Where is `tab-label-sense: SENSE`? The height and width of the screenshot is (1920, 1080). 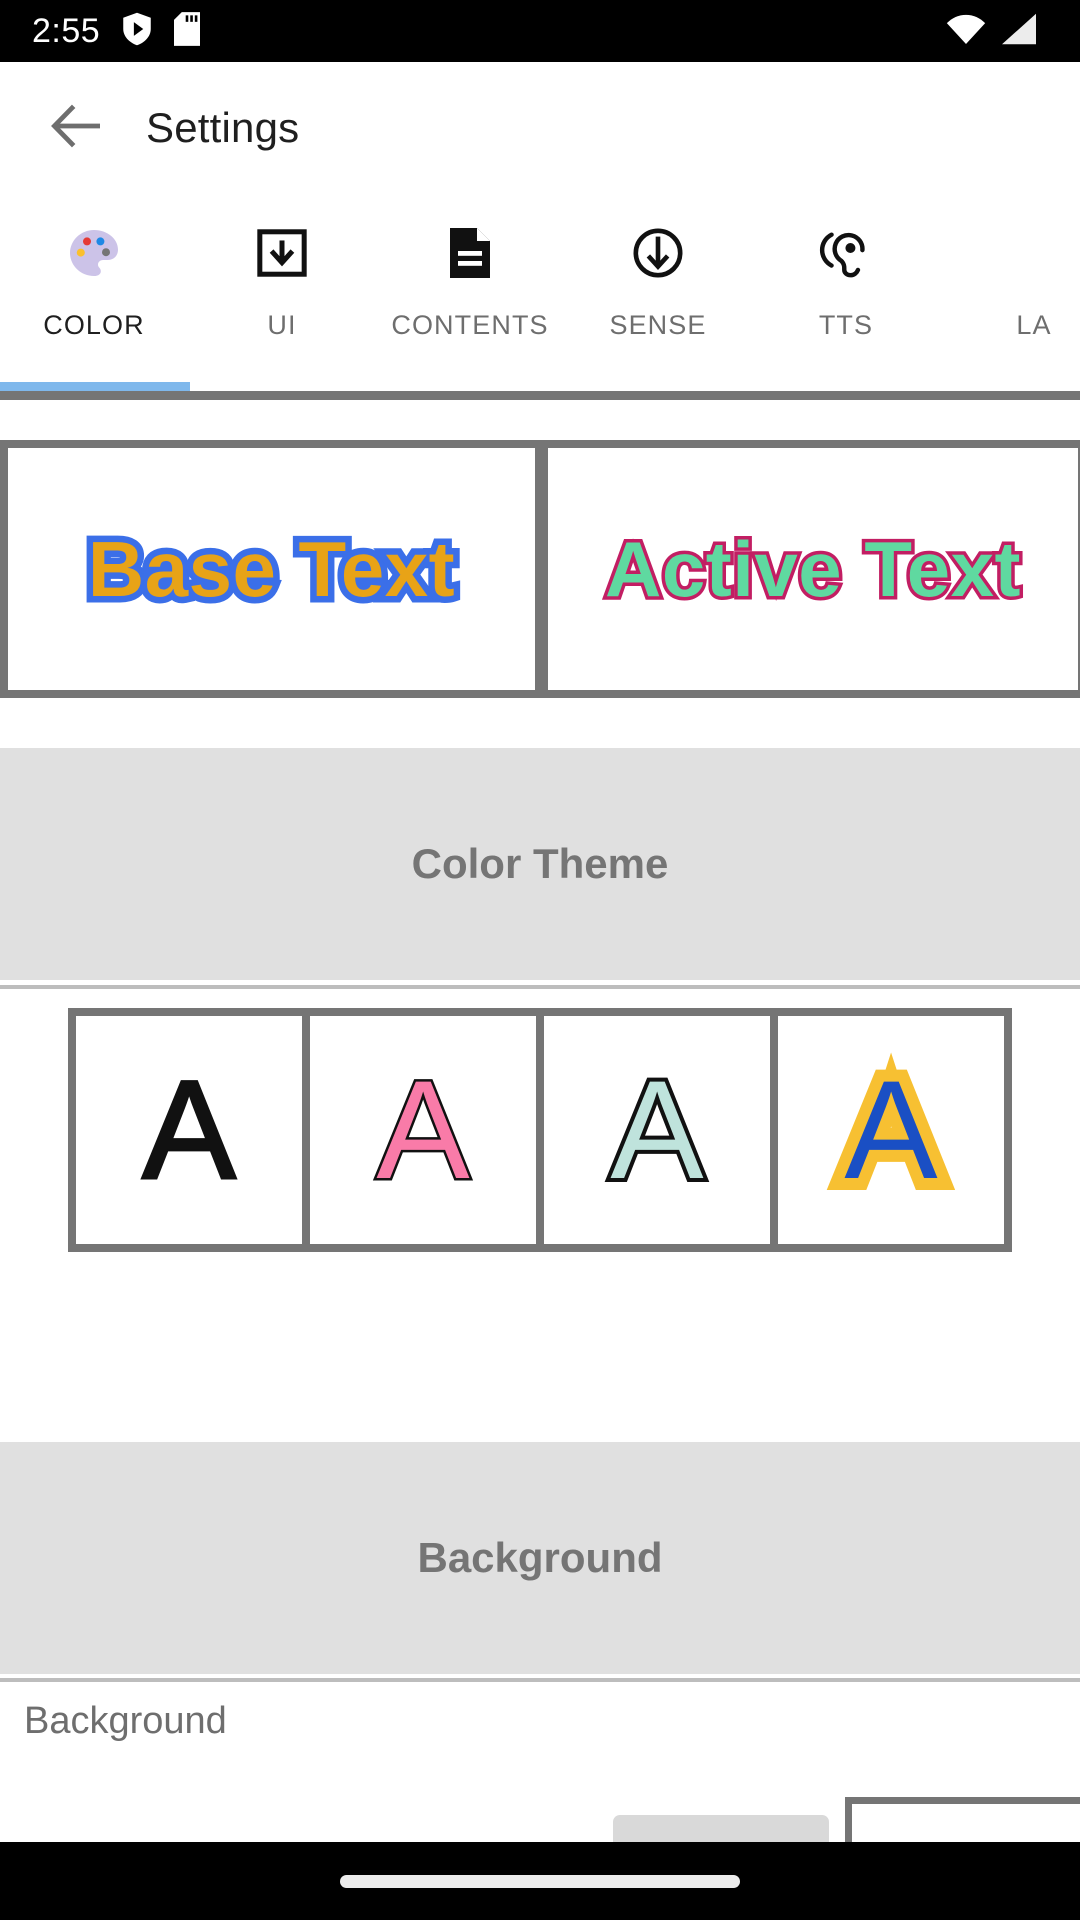
tab-label-sense: SENSE is located at coordinates (658, 325).